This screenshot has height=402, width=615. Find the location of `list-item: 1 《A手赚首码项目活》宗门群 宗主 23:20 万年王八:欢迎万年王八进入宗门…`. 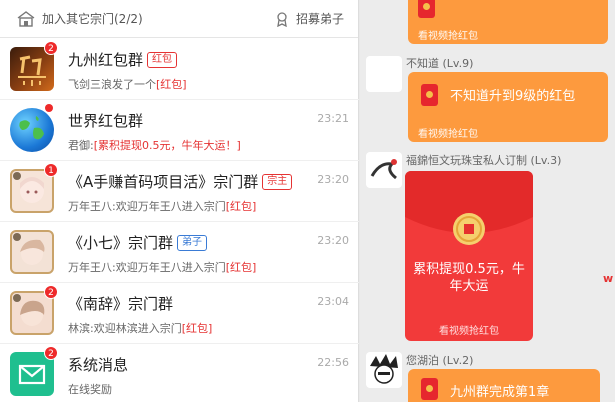

list-item: 1 《A手赚首码项目活》宗门群 宗主 23:20 万年王八:欢迎万年王八进入宗门… is located at coordinates (179, 191).